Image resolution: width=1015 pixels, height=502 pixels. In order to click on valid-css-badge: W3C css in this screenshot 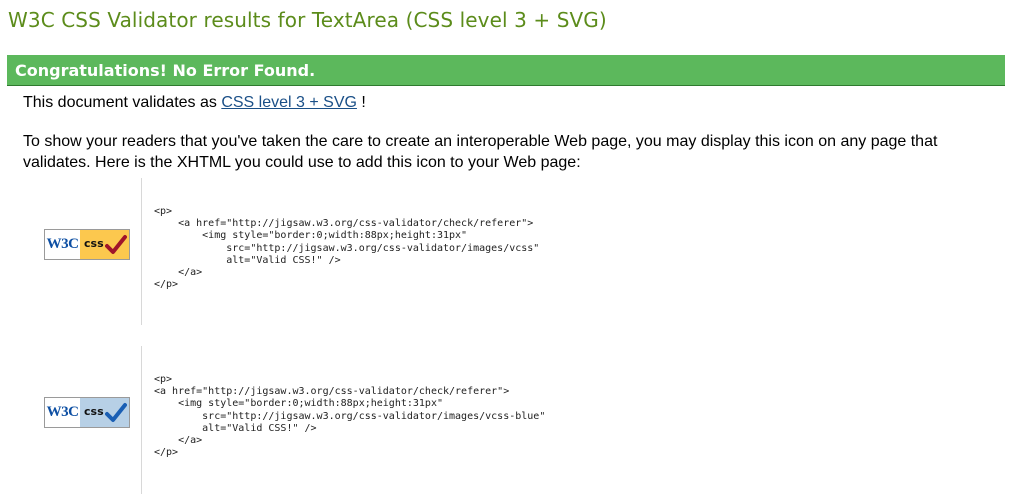, I will do `click(87, 244)`.